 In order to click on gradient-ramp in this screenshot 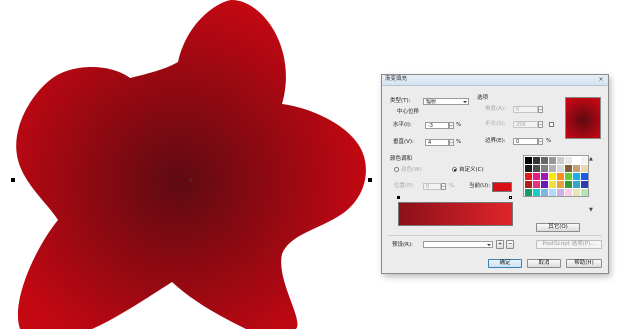, I will do `click(455, 214)`.